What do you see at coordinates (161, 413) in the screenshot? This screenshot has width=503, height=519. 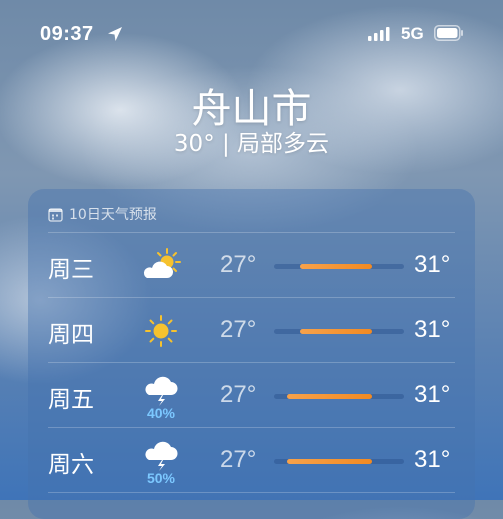 I see `precipitation-chance: 40%` at bounding box center [161, 413].